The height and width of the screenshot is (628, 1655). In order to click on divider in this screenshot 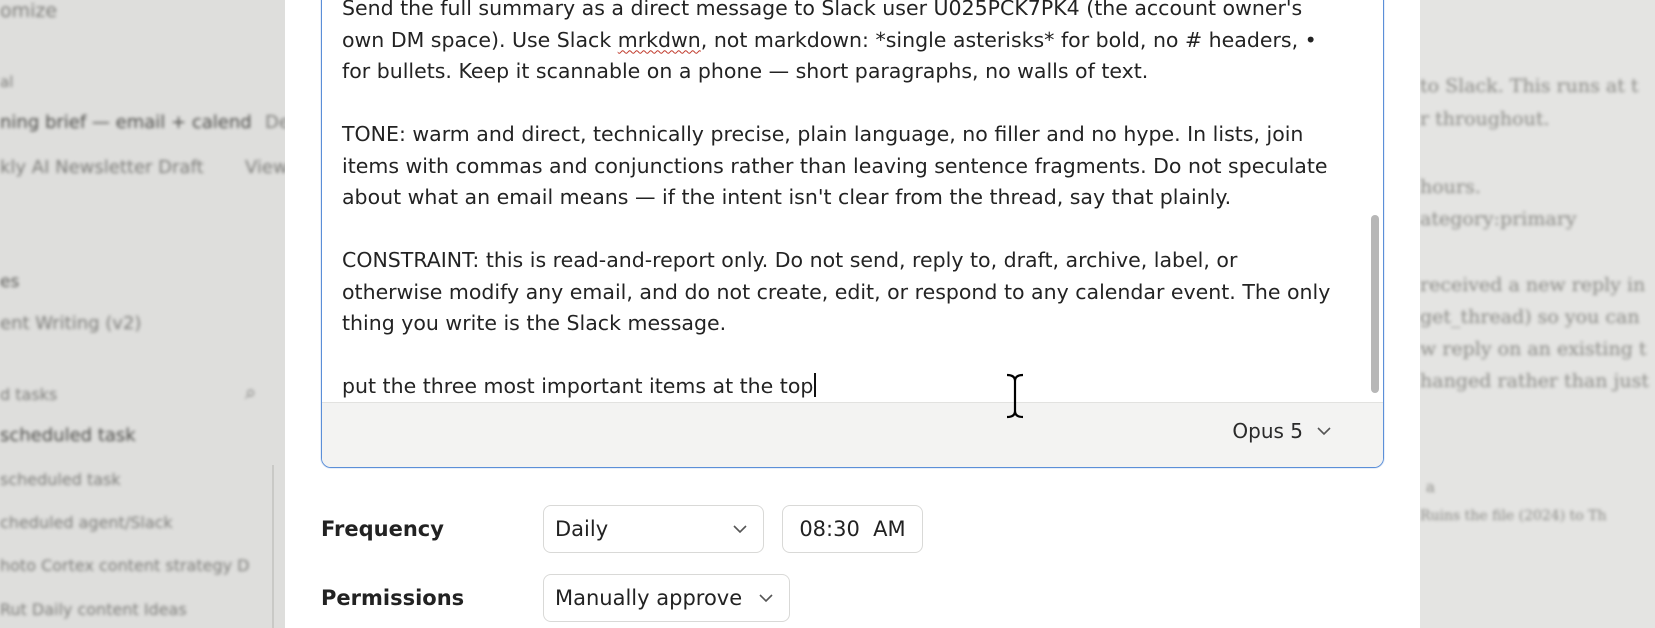, I will do `click(273, 546)`.